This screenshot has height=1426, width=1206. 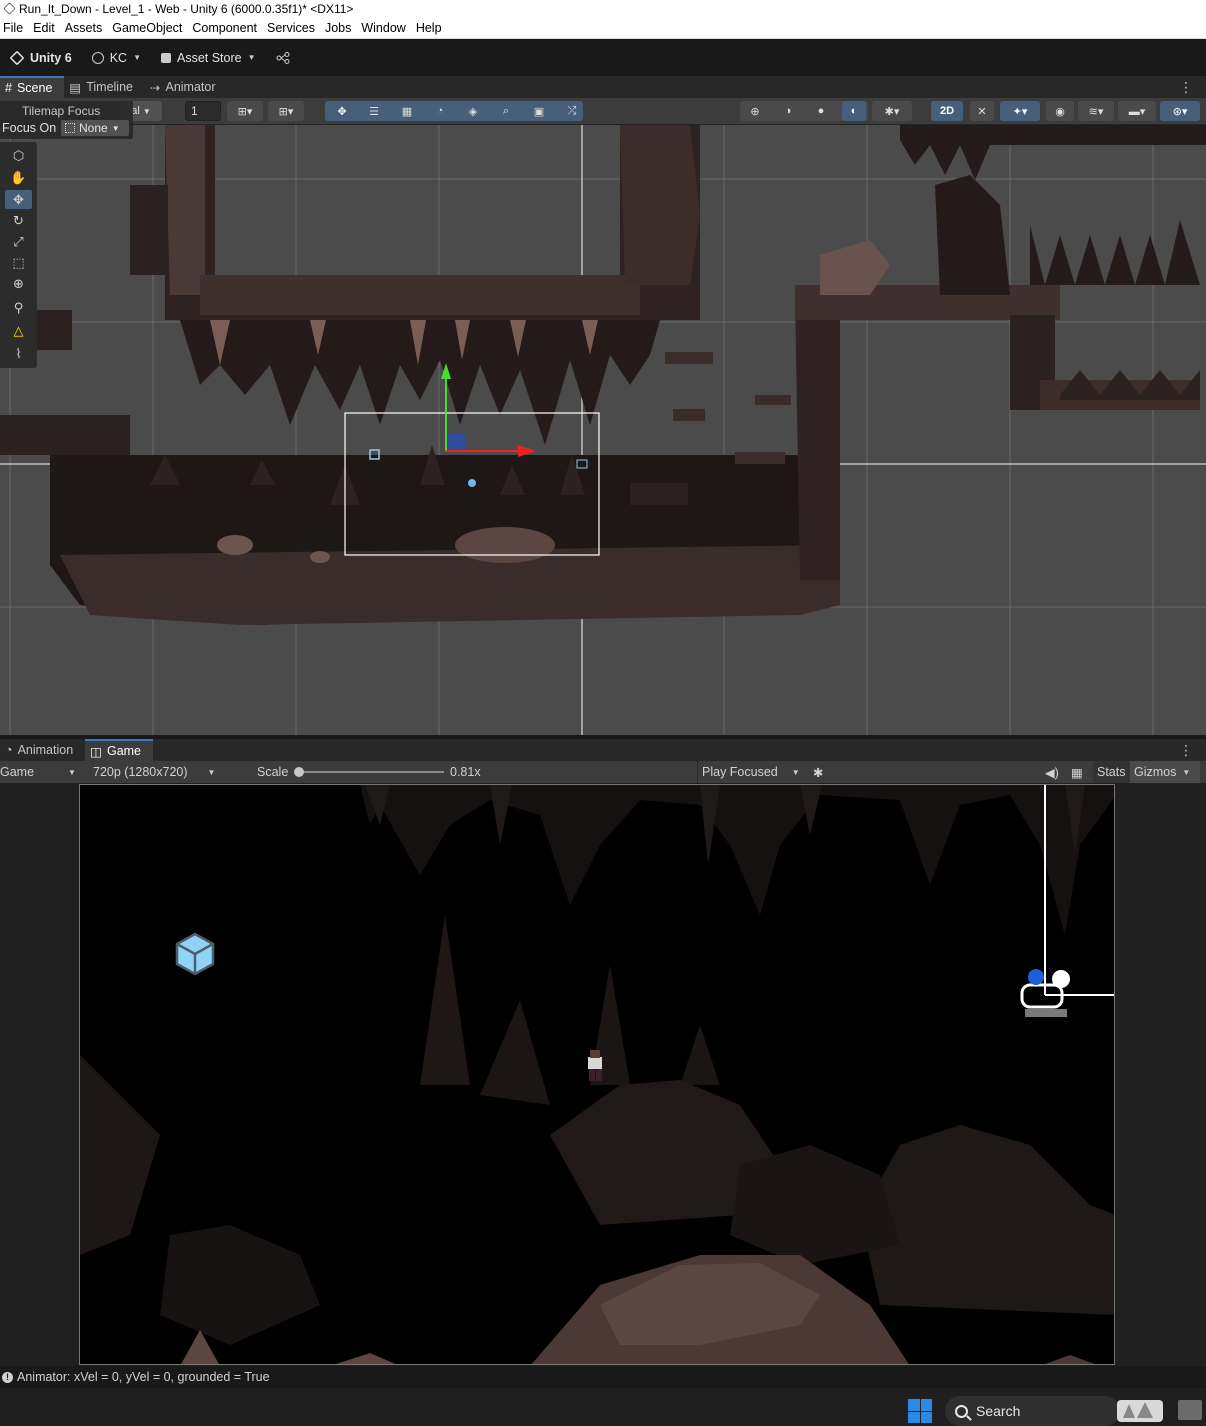 I want to click on visibility-button: ◉, so click(x=1060, y=111).